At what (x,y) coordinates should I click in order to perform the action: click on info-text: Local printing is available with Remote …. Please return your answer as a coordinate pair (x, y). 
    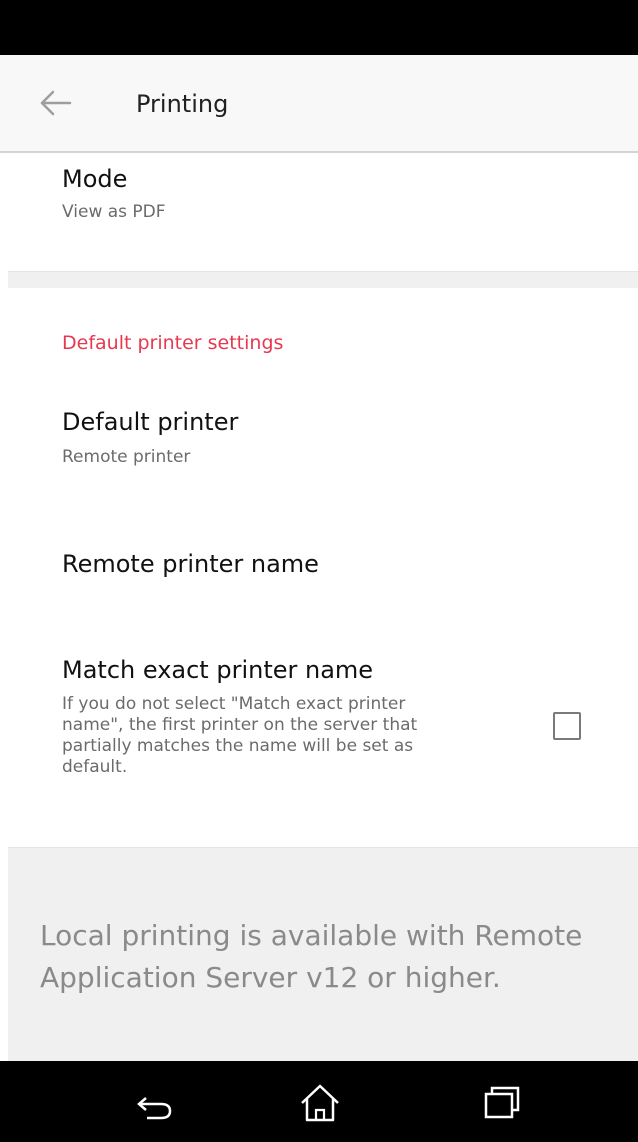
    Looking at the image, I should click on (325, 957).